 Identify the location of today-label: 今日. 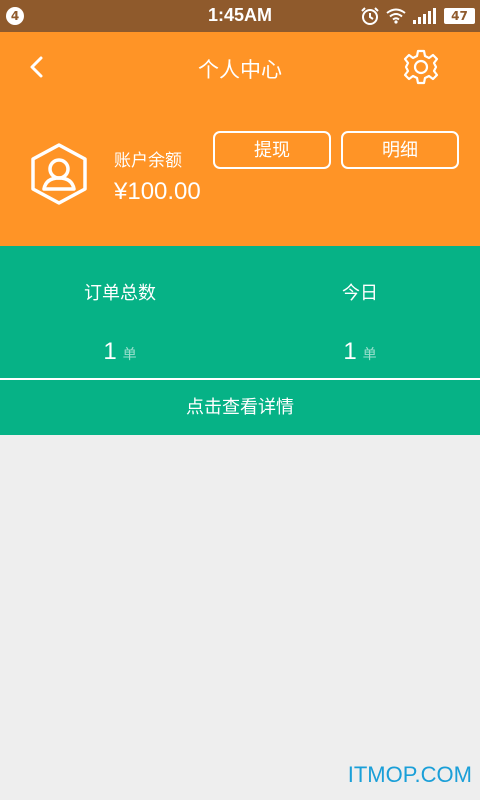
(360, 293).